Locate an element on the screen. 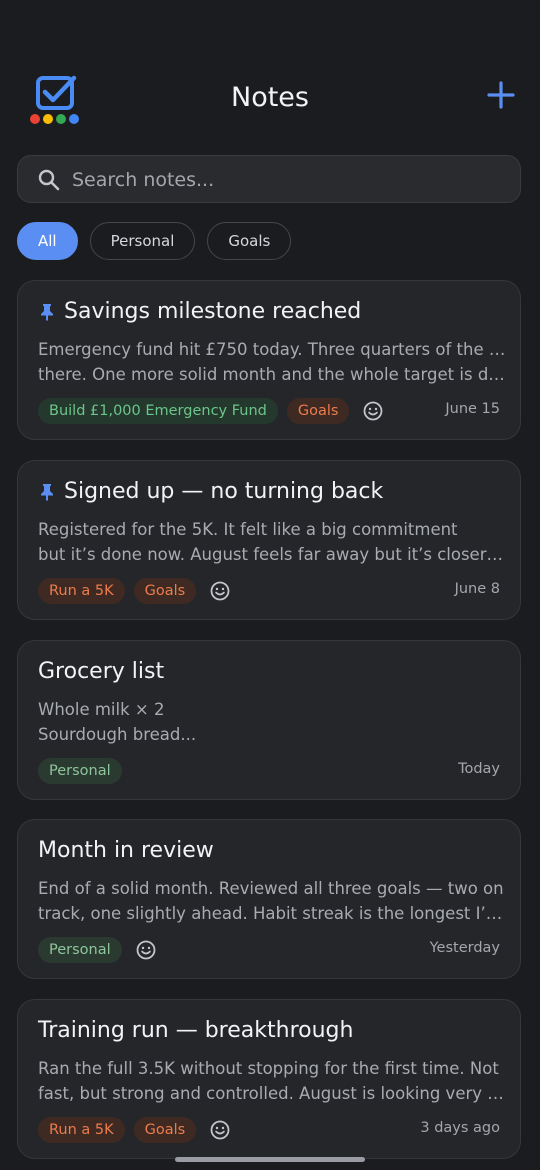  search-bar is located at coordinates (269, 179).